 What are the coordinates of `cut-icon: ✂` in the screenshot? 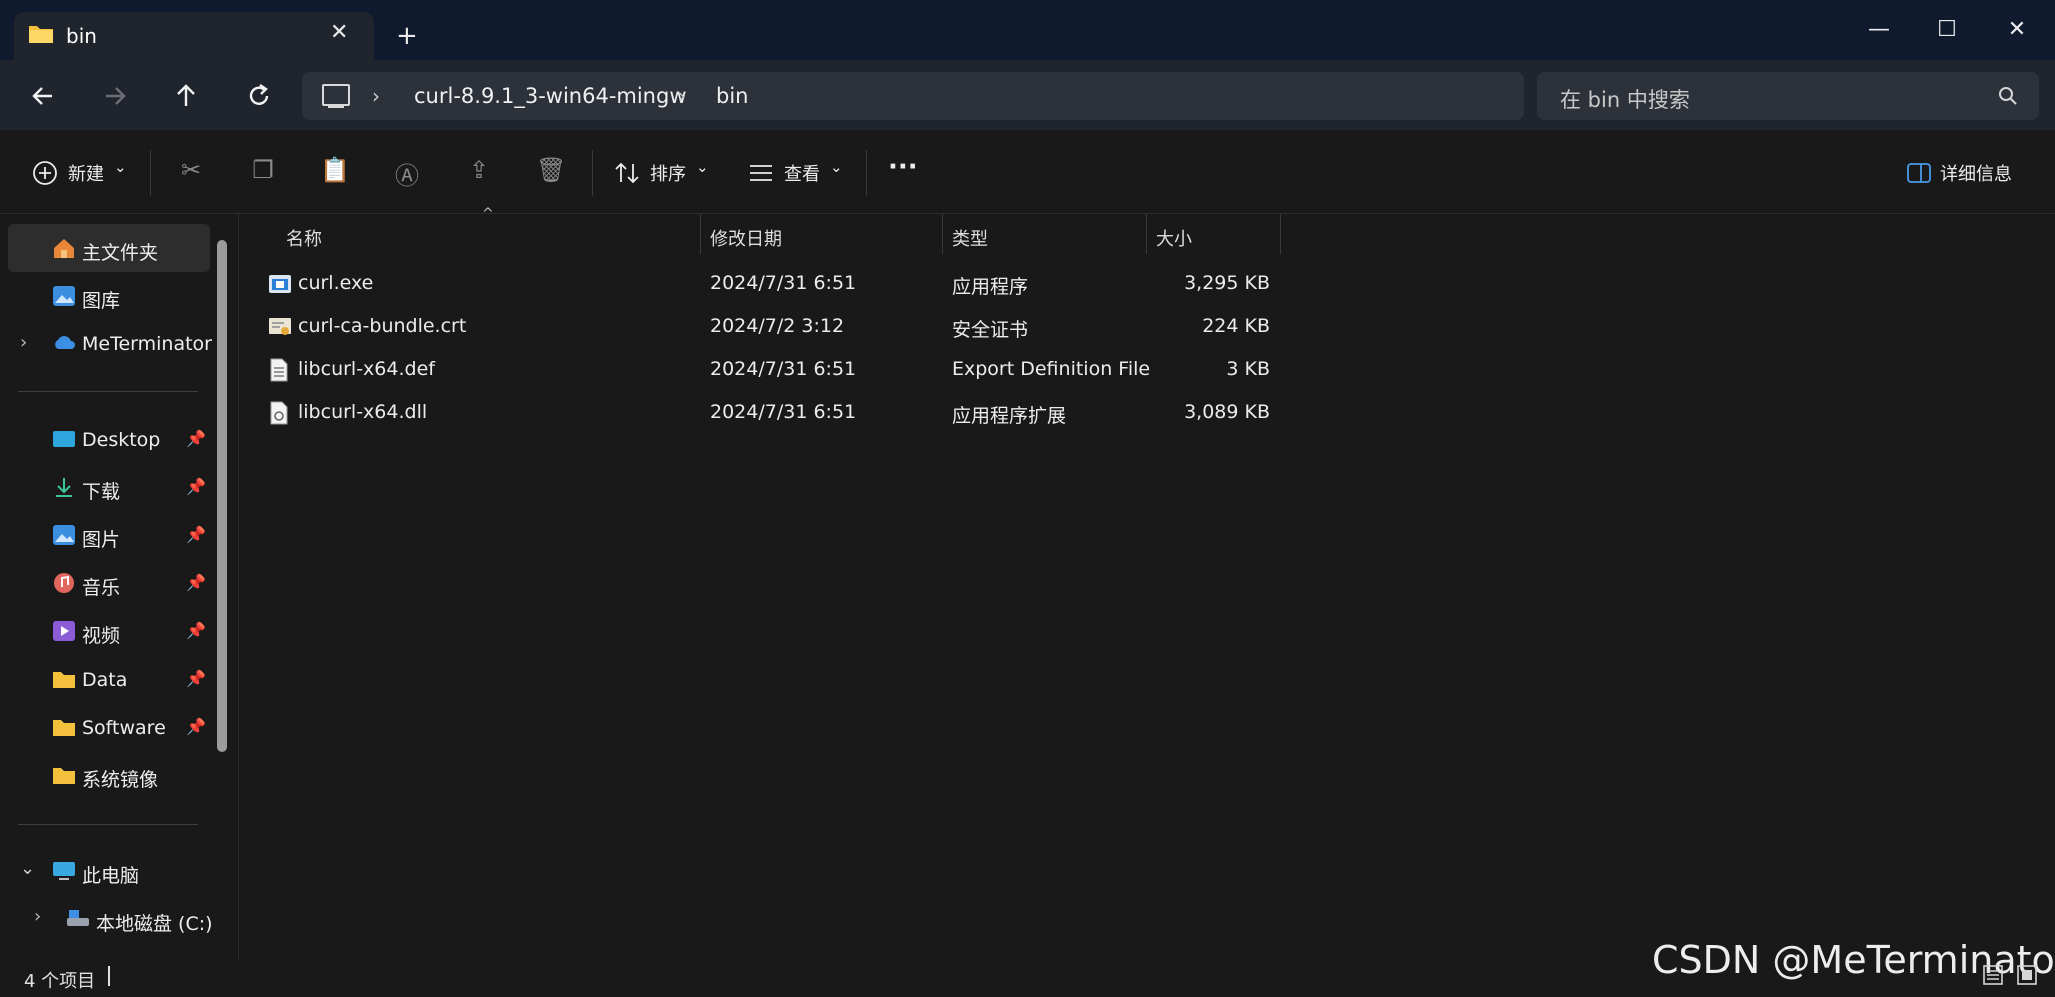 It's located at (191, 170).